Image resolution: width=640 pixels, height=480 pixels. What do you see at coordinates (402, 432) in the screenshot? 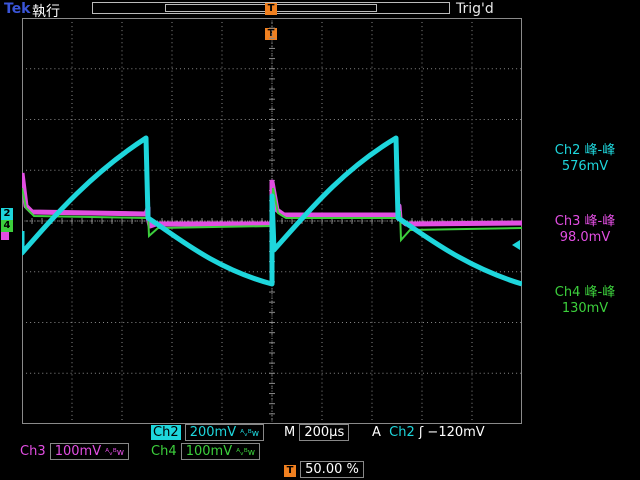
I see `trigger-source: Ch2` at bounding box center [402, 432].